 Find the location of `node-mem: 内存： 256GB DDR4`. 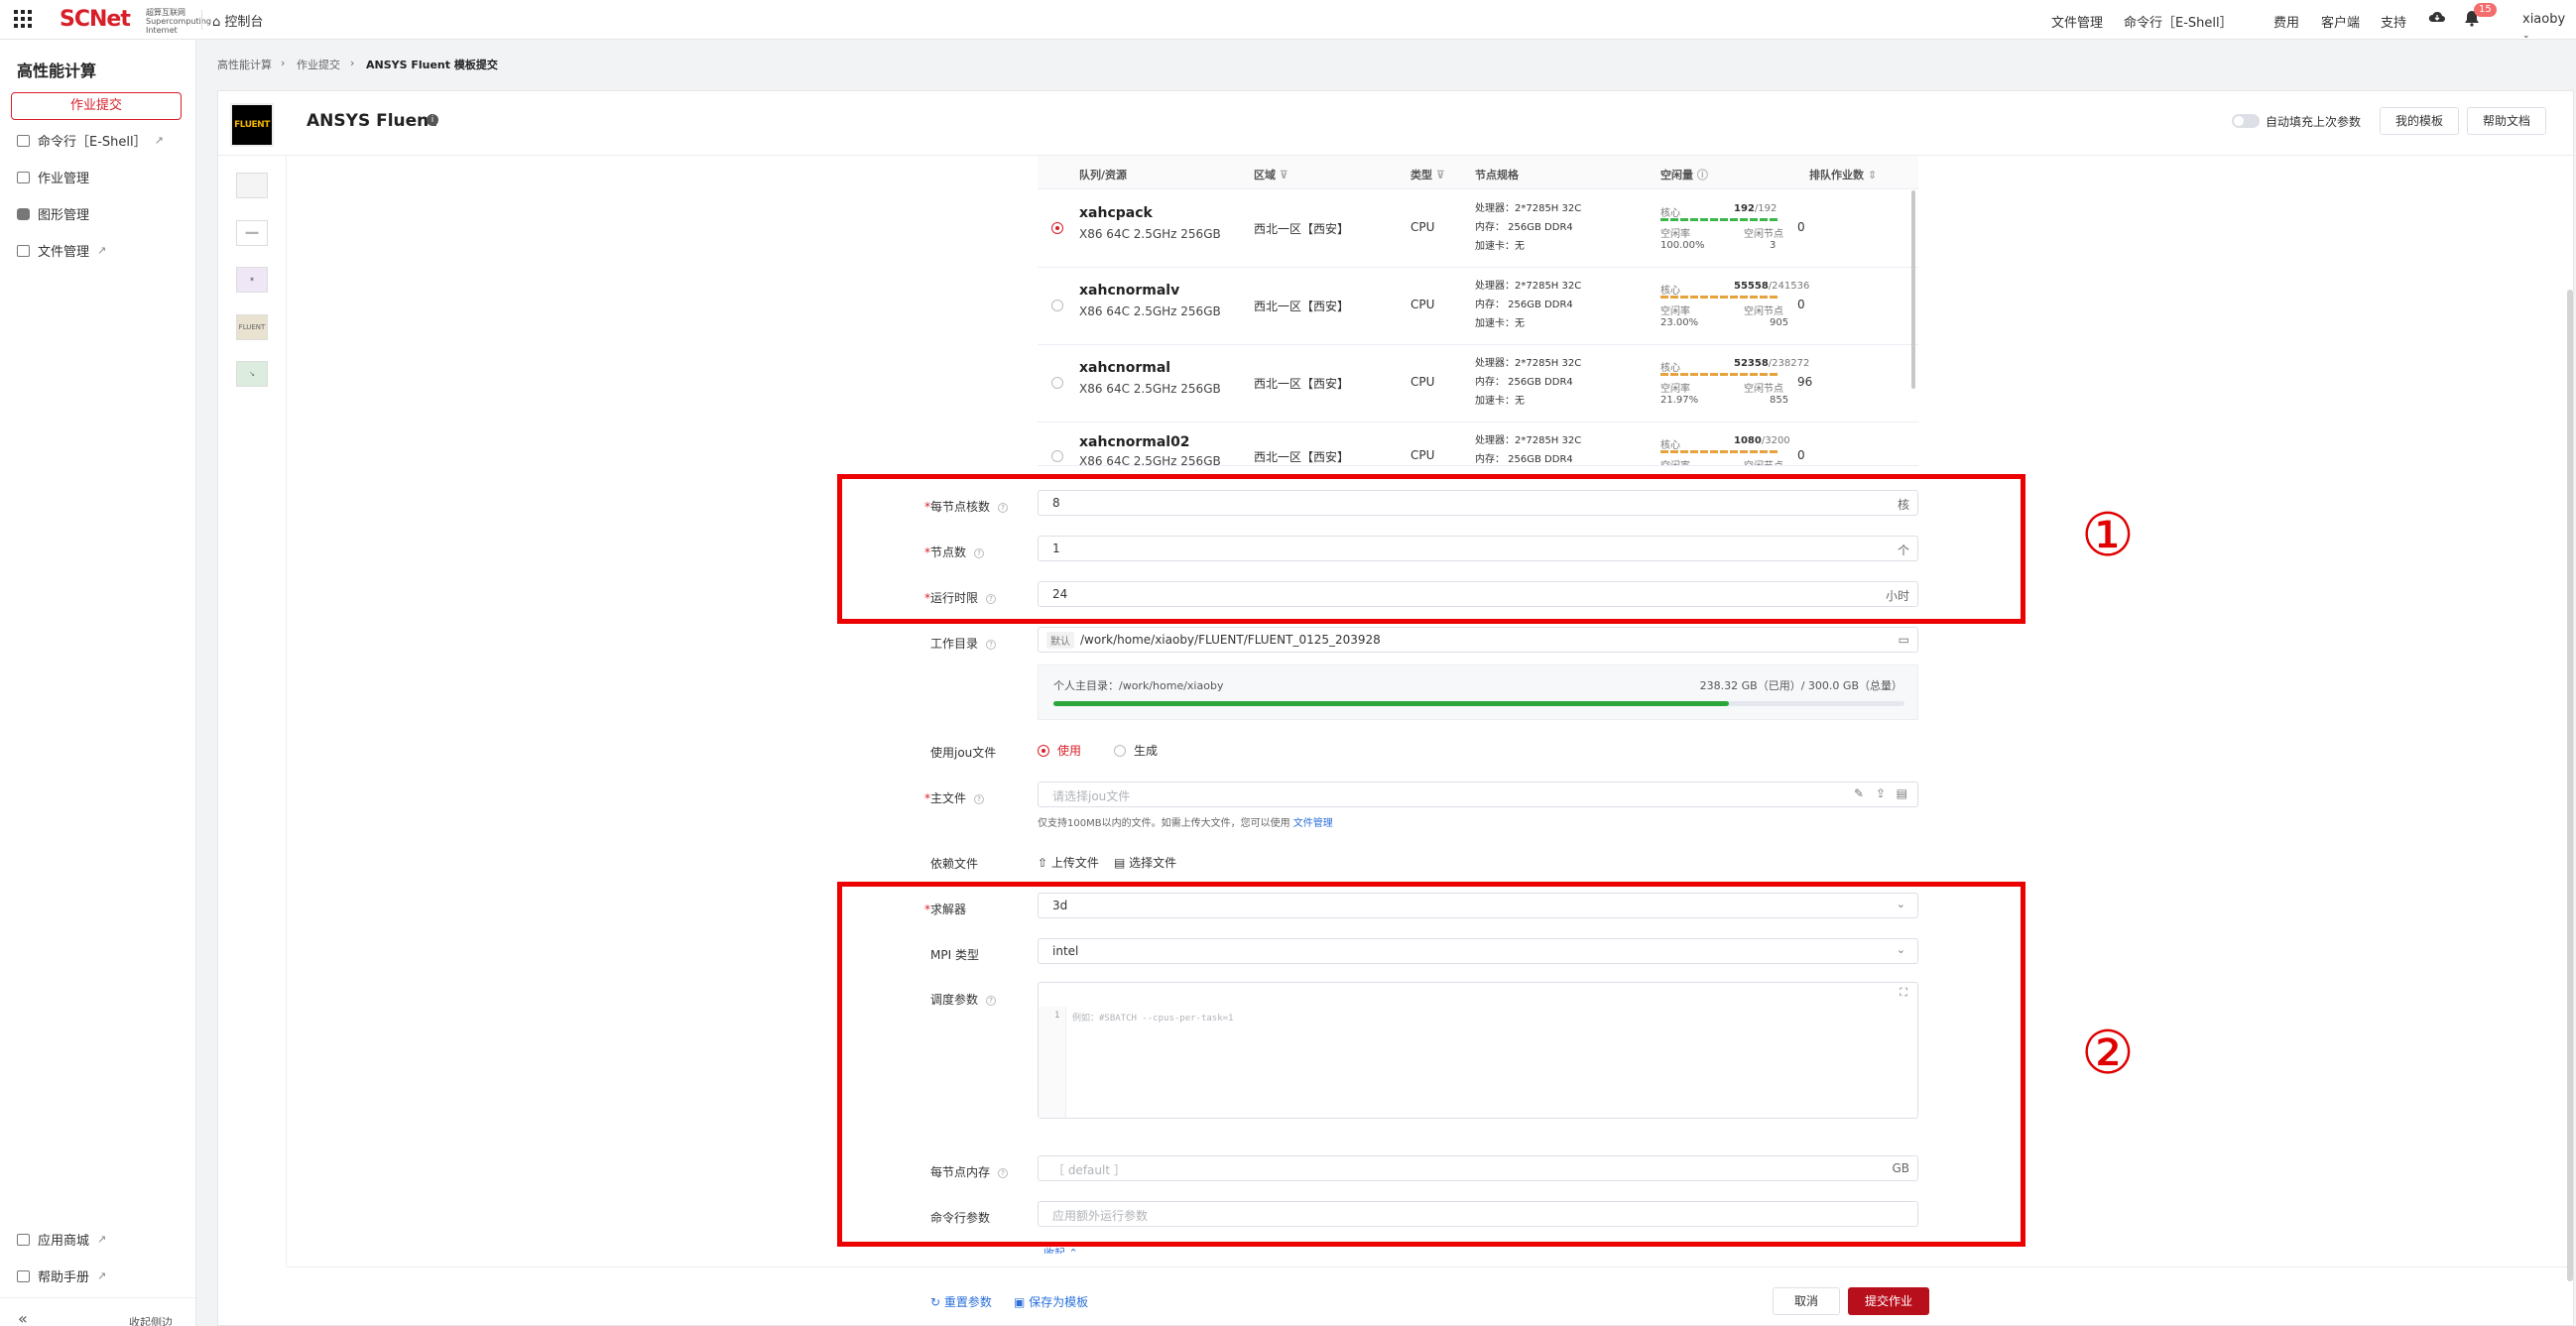

node-mem: 内存： 256GB DDR4 is located at coordinates (1524, 382).